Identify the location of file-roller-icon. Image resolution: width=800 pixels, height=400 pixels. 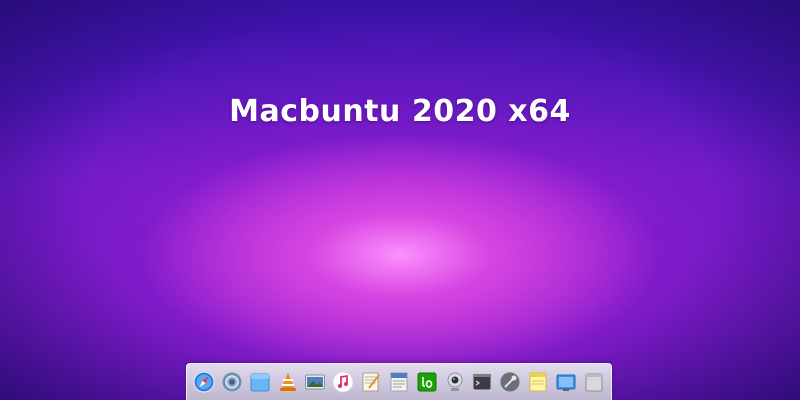
(399, 382).